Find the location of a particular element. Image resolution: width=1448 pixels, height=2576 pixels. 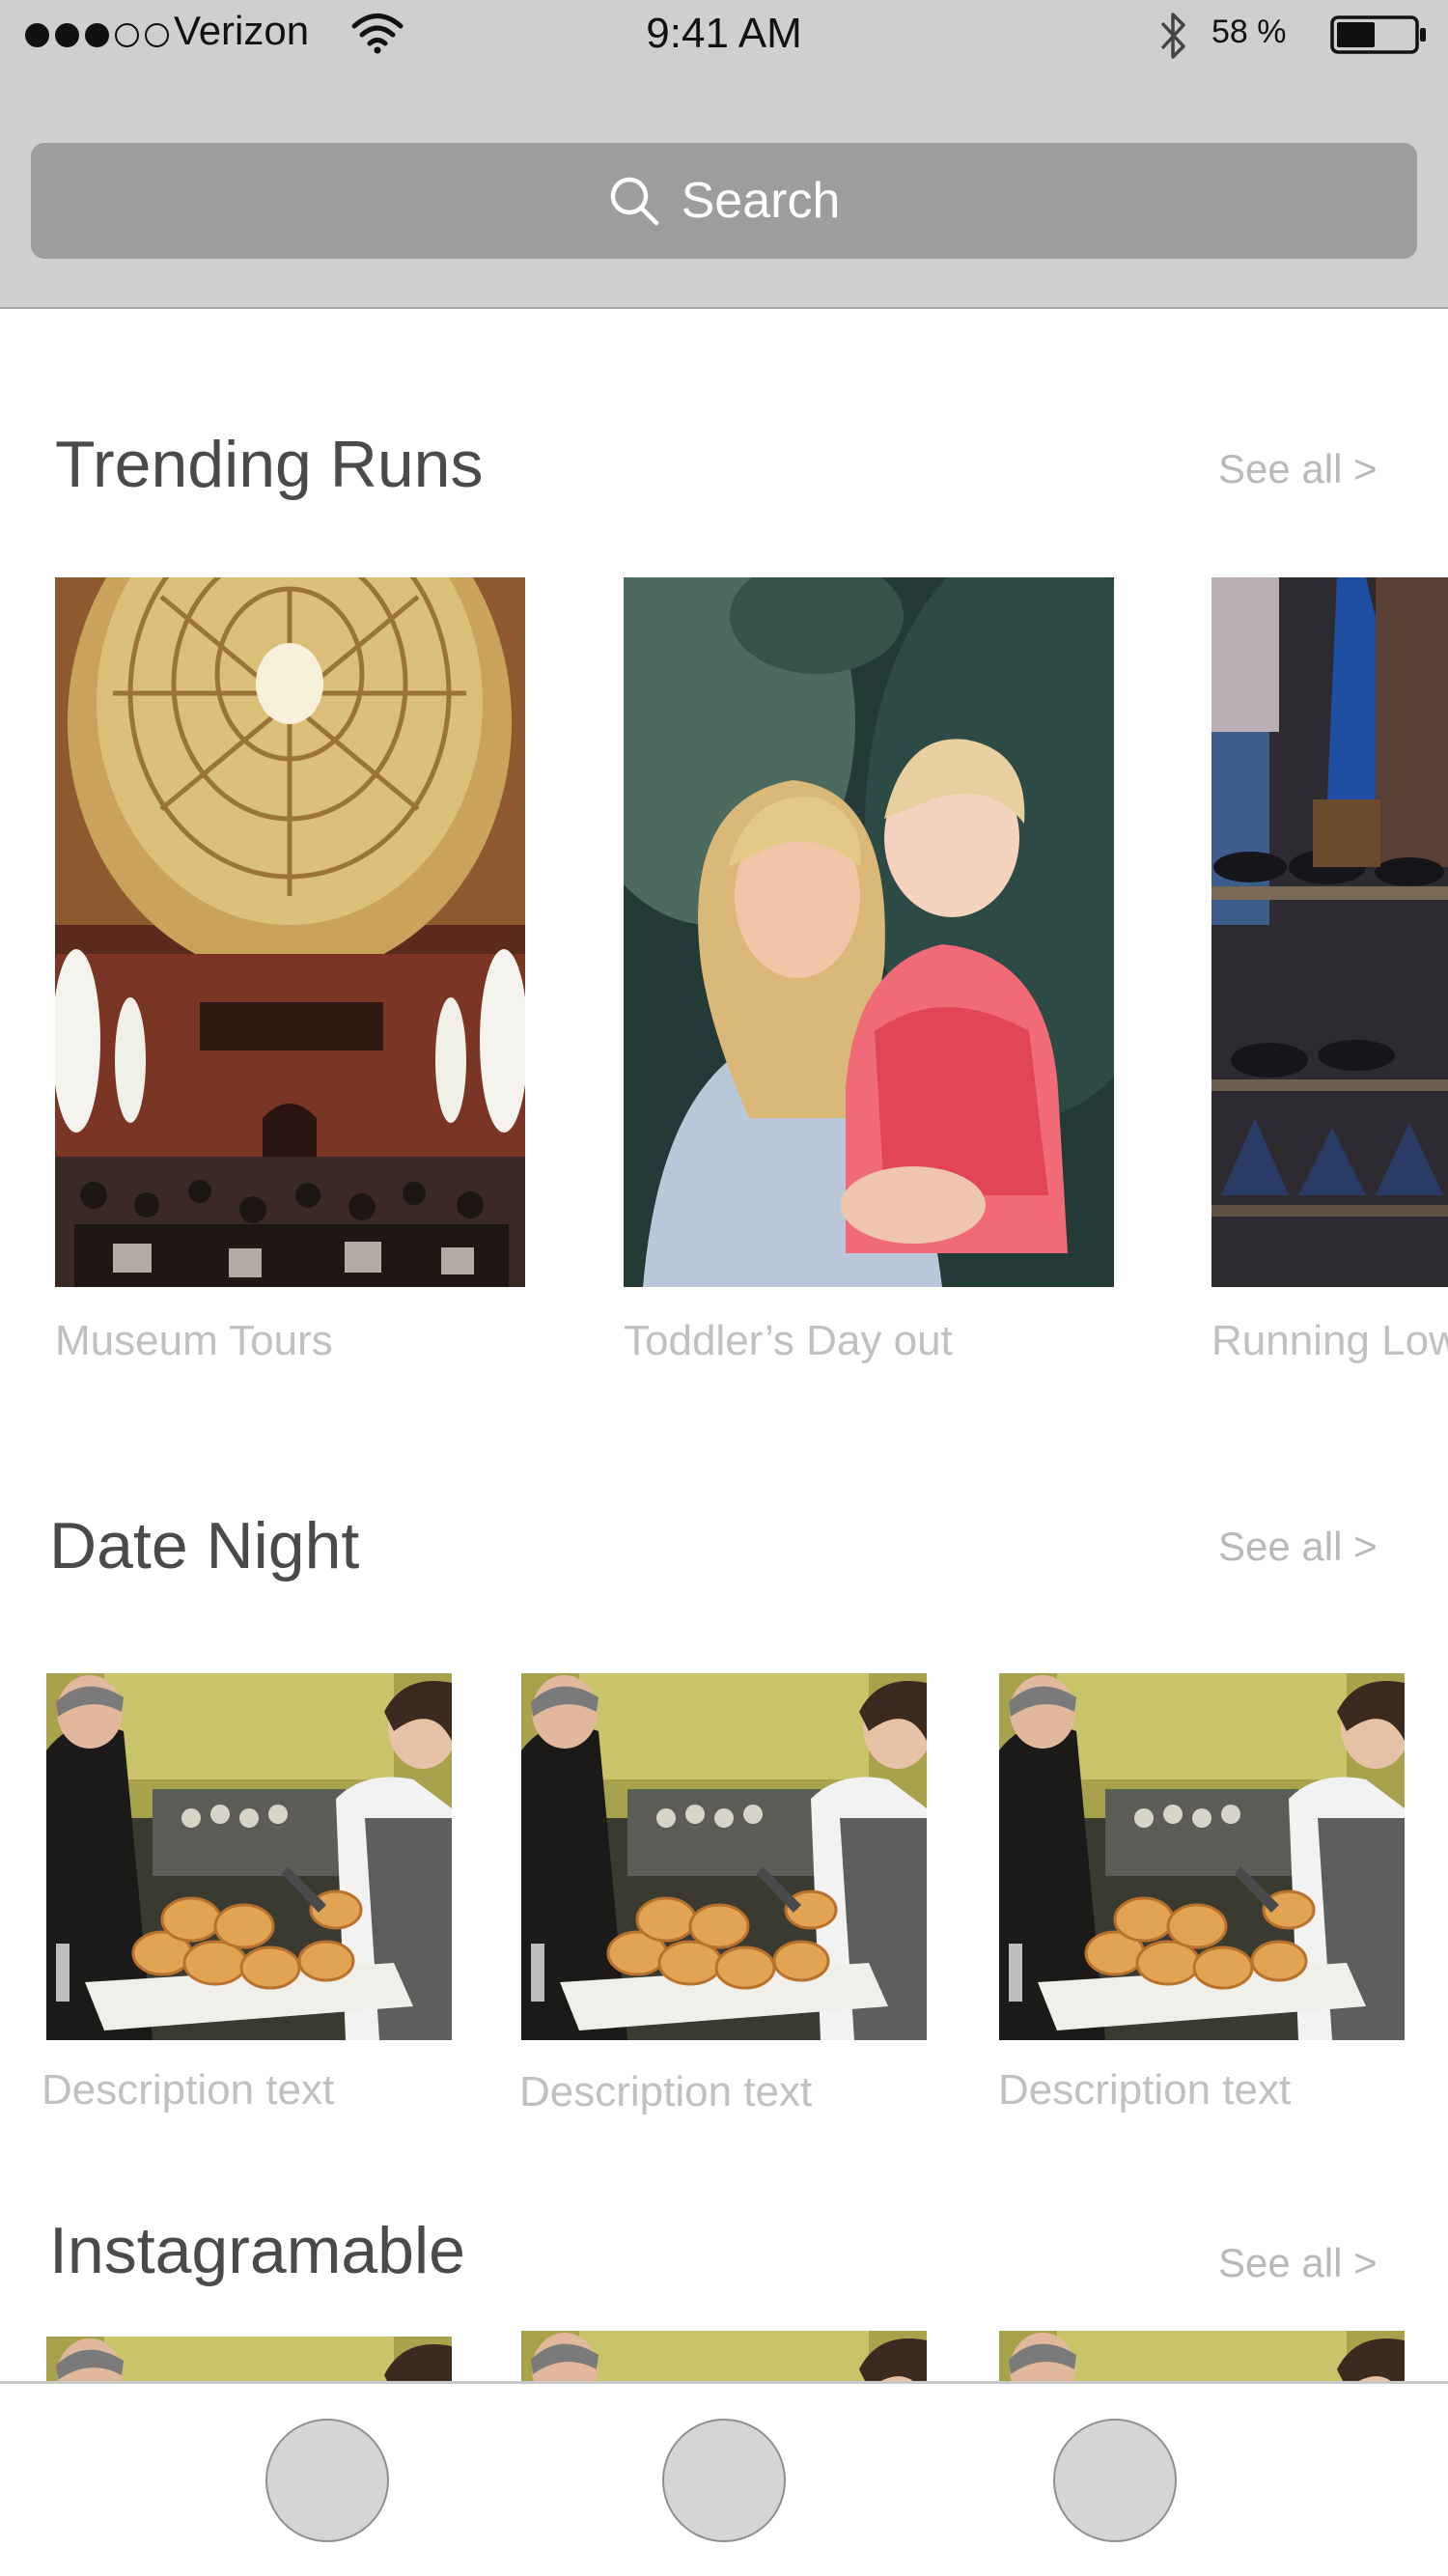

battery-percent: 58 % is located at coordinates (1249, 32).